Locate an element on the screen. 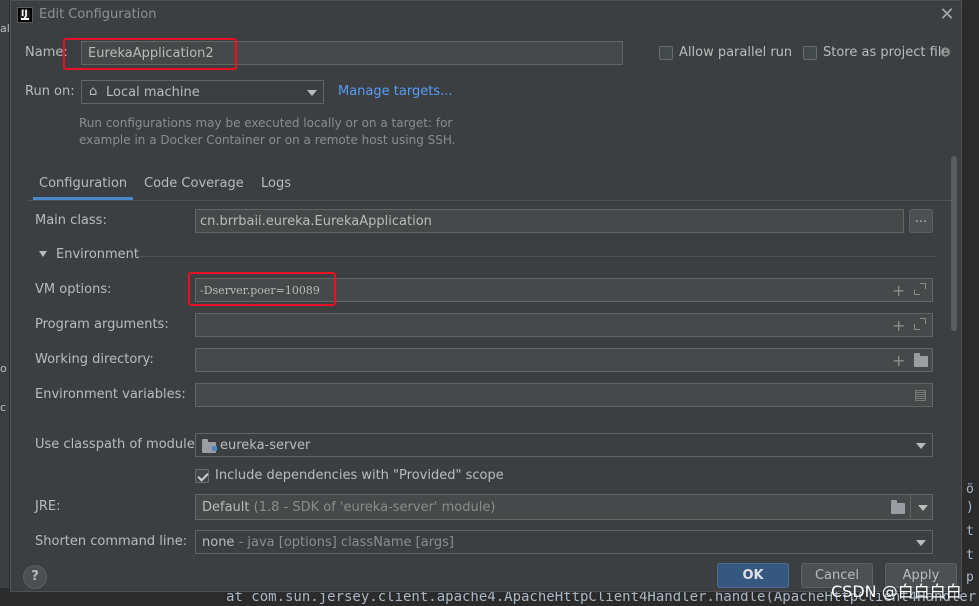 Image resolution: width=979 pixels, height=606 pixels. panel-scrollbar is located at coordinates (955, 366).